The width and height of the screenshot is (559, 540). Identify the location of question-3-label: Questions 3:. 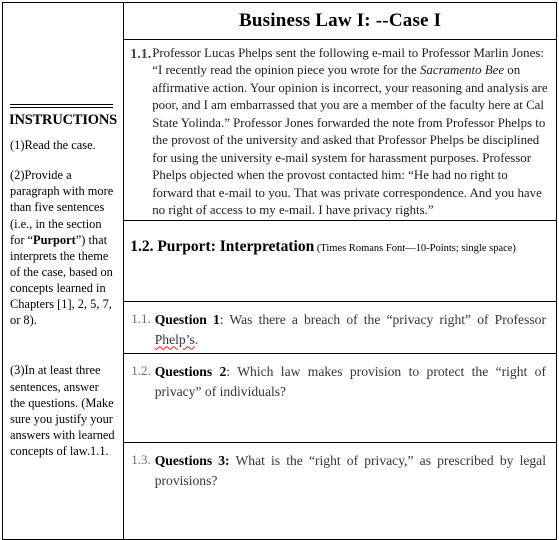
(192, 460).